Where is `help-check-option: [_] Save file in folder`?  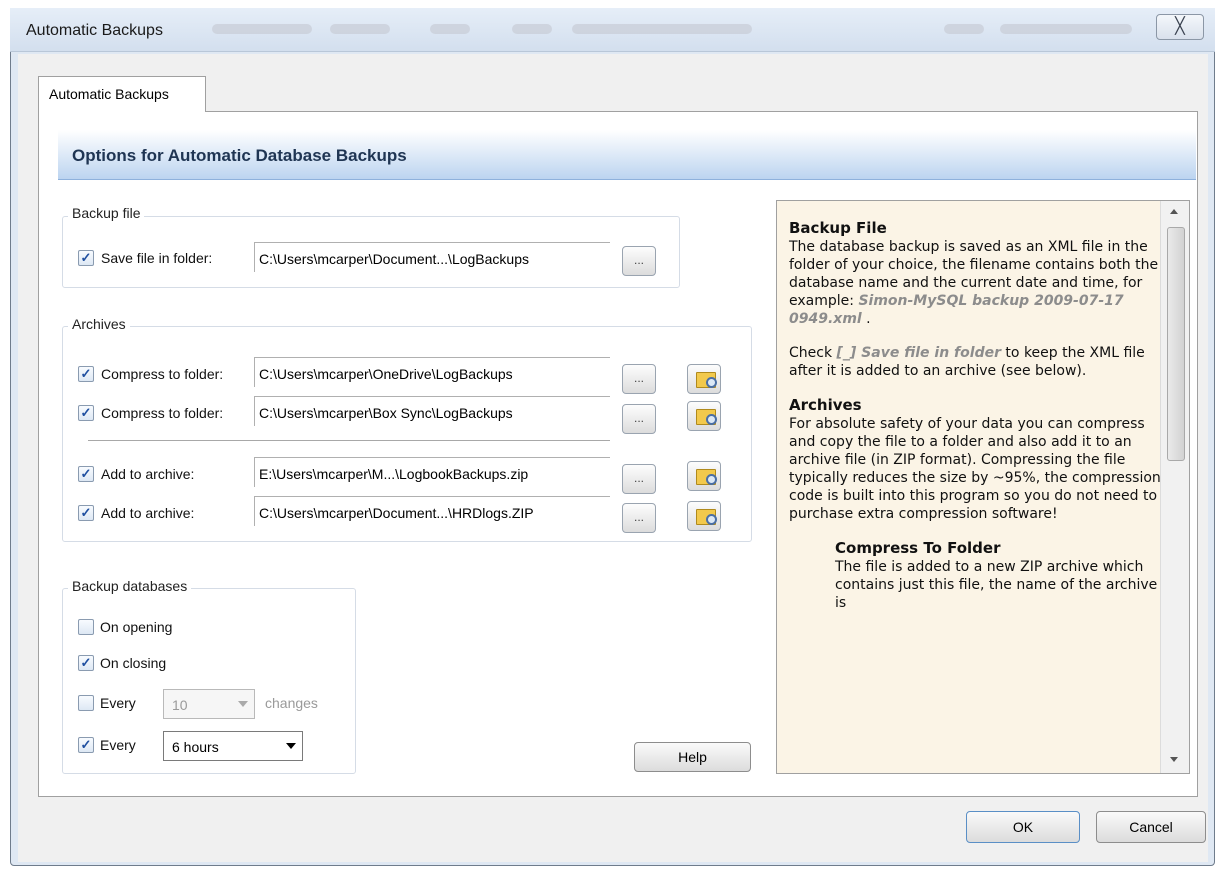
help-check-option: [_] Save file in folder is located at coordinates (918, 353).